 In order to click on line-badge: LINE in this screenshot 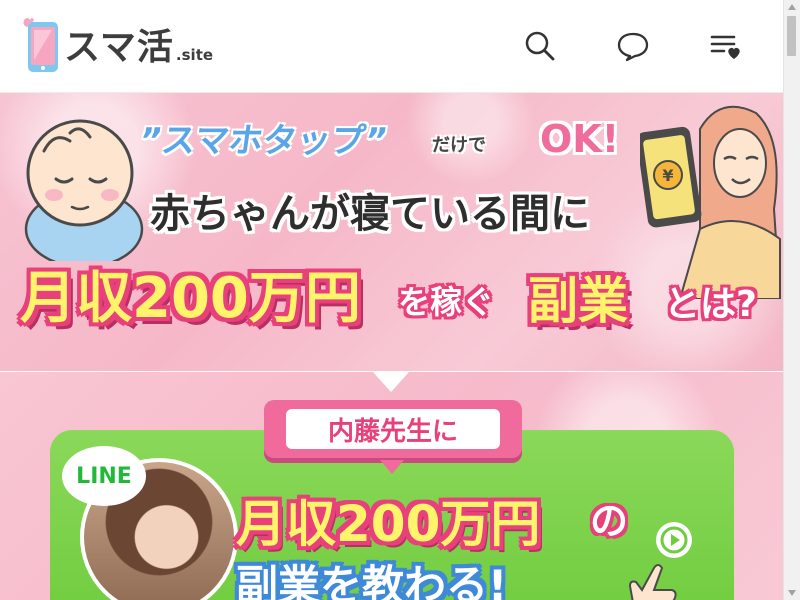, I will do `click(104, 476)`.